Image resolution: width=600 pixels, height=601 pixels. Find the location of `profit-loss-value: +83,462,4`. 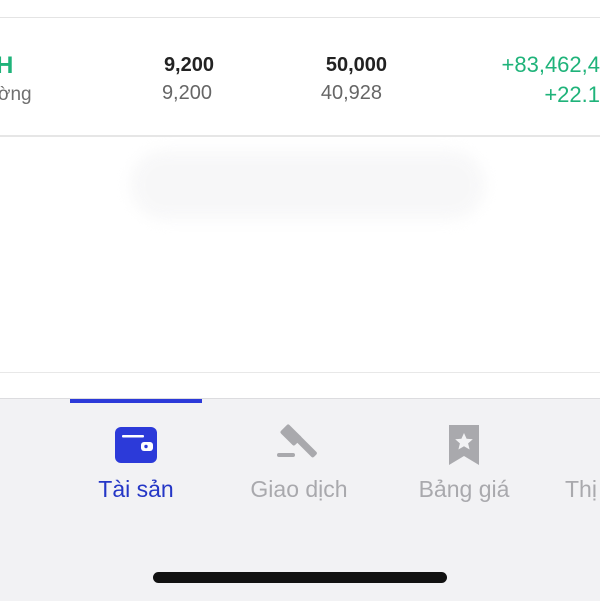

profit-loss-value: +83,462,4 is located at coordinates (550, 64).